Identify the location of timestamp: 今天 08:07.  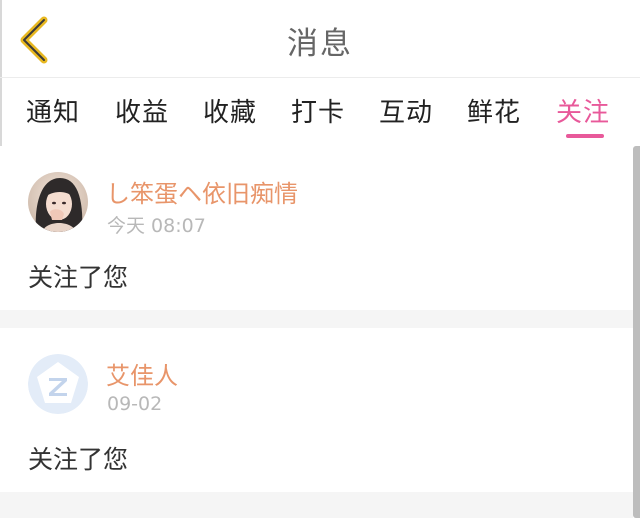
(156, 226).